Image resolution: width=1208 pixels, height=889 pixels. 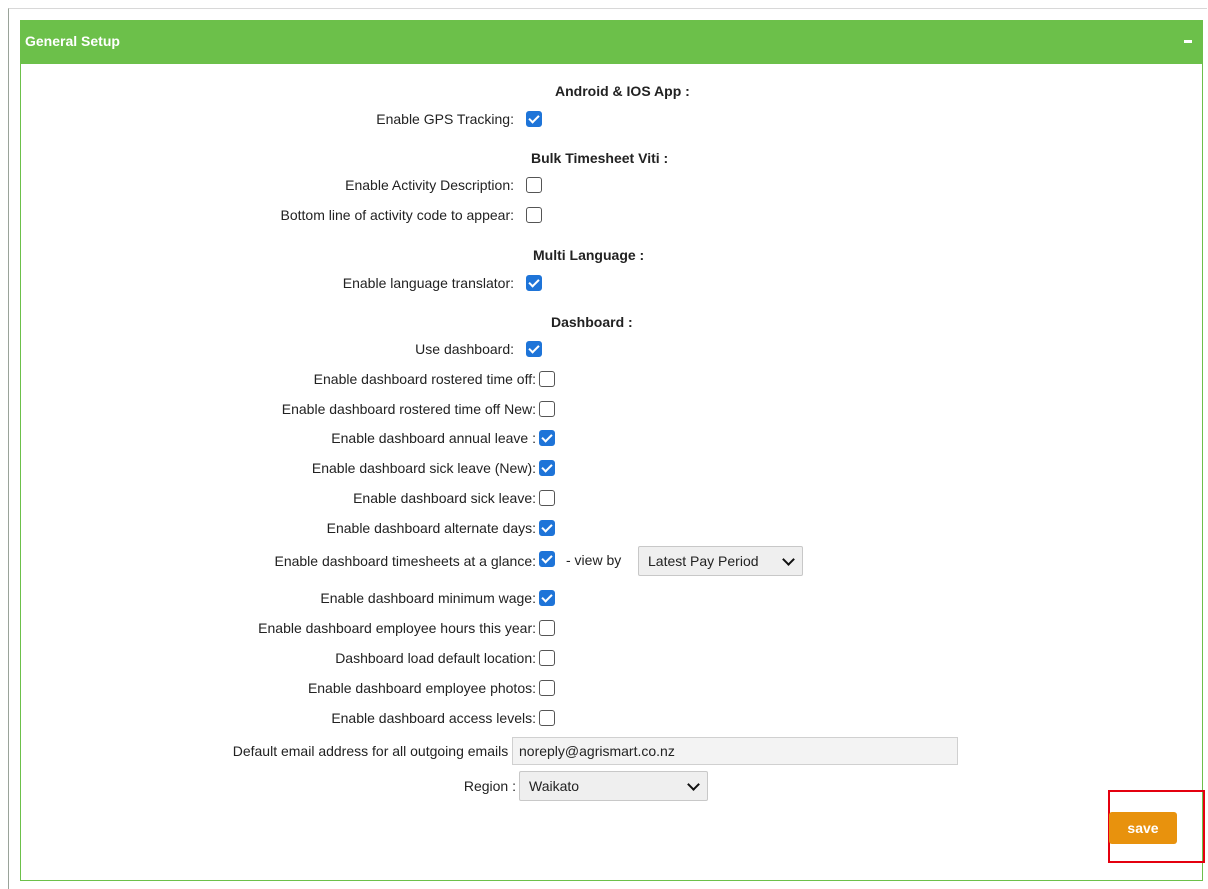 What do you see at coordinates (611, 599) in the screenshot?
I see `row-minimum-wage: Enable dashboard minimum wage:` at bounding box center [611, 599].